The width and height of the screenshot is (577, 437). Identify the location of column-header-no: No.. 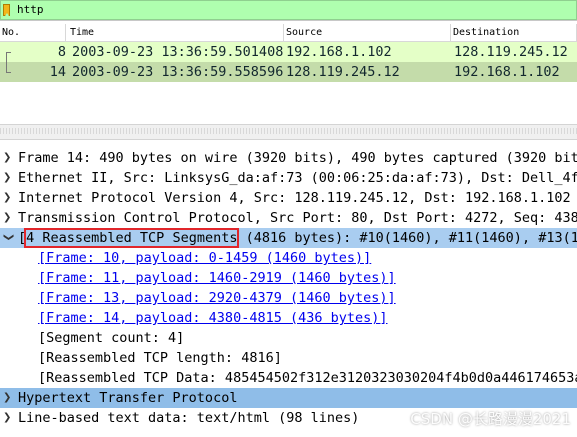
(33, 32).